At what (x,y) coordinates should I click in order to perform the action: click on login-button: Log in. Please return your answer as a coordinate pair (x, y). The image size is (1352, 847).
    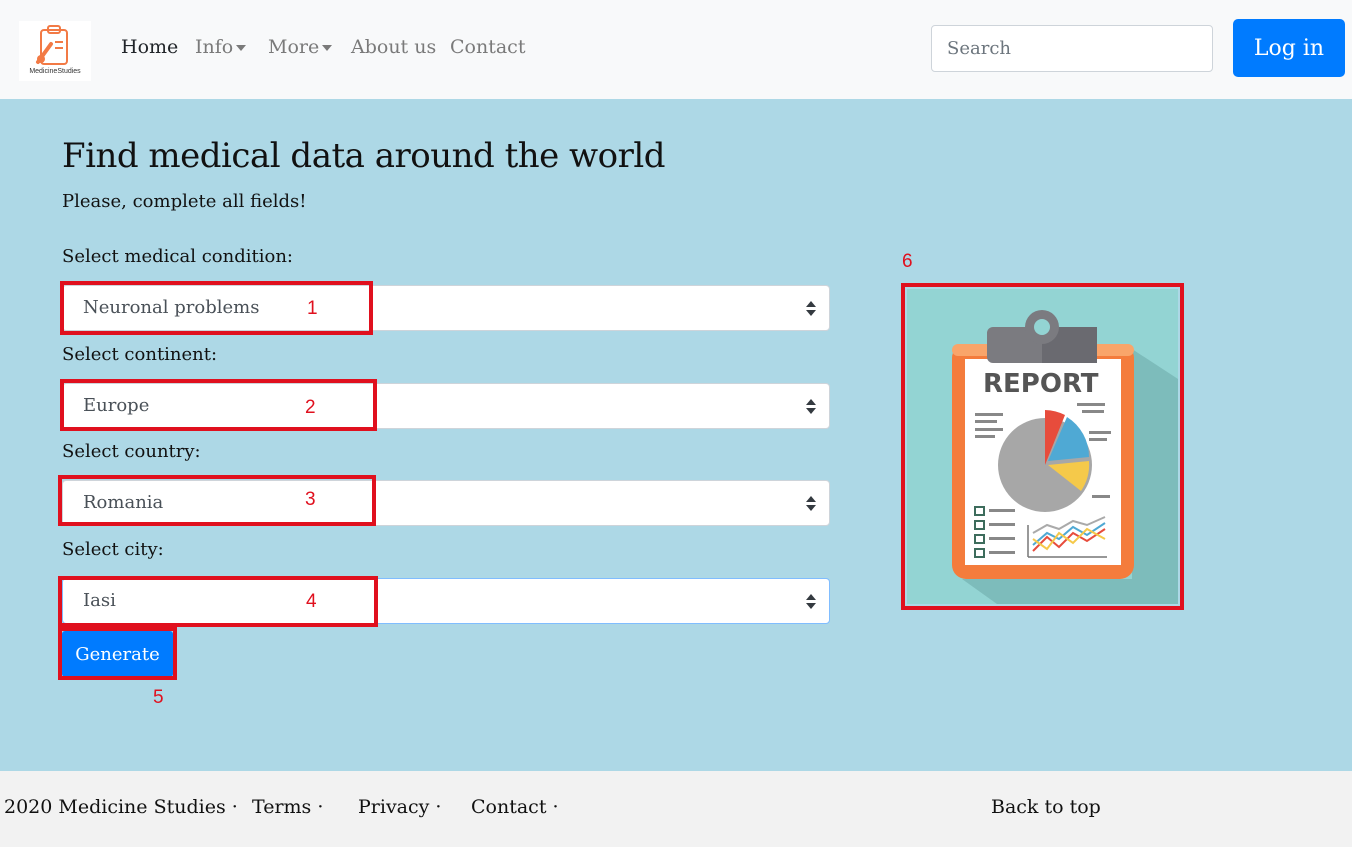
    Looking at the image, I should click on (1289, 48).